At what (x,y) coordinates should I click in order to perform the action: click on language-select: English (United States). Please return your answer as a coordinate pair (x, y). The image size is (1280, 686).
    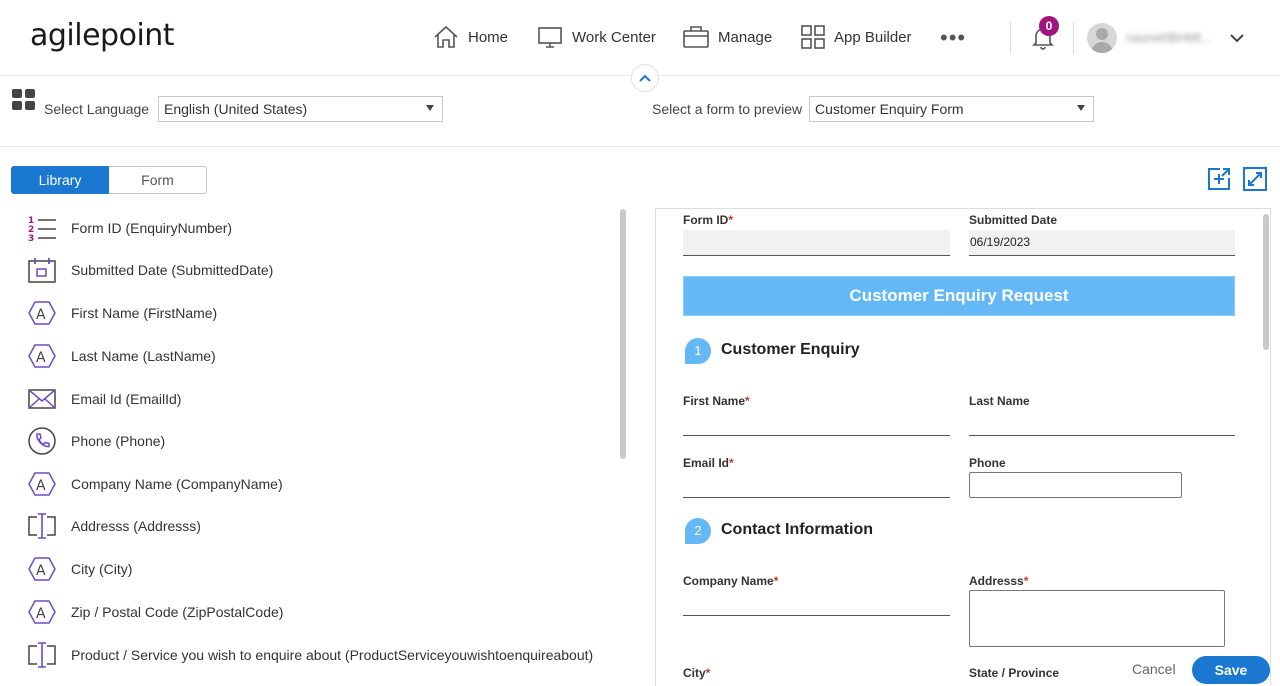
    Looking at the image, I should click on (300, 109).